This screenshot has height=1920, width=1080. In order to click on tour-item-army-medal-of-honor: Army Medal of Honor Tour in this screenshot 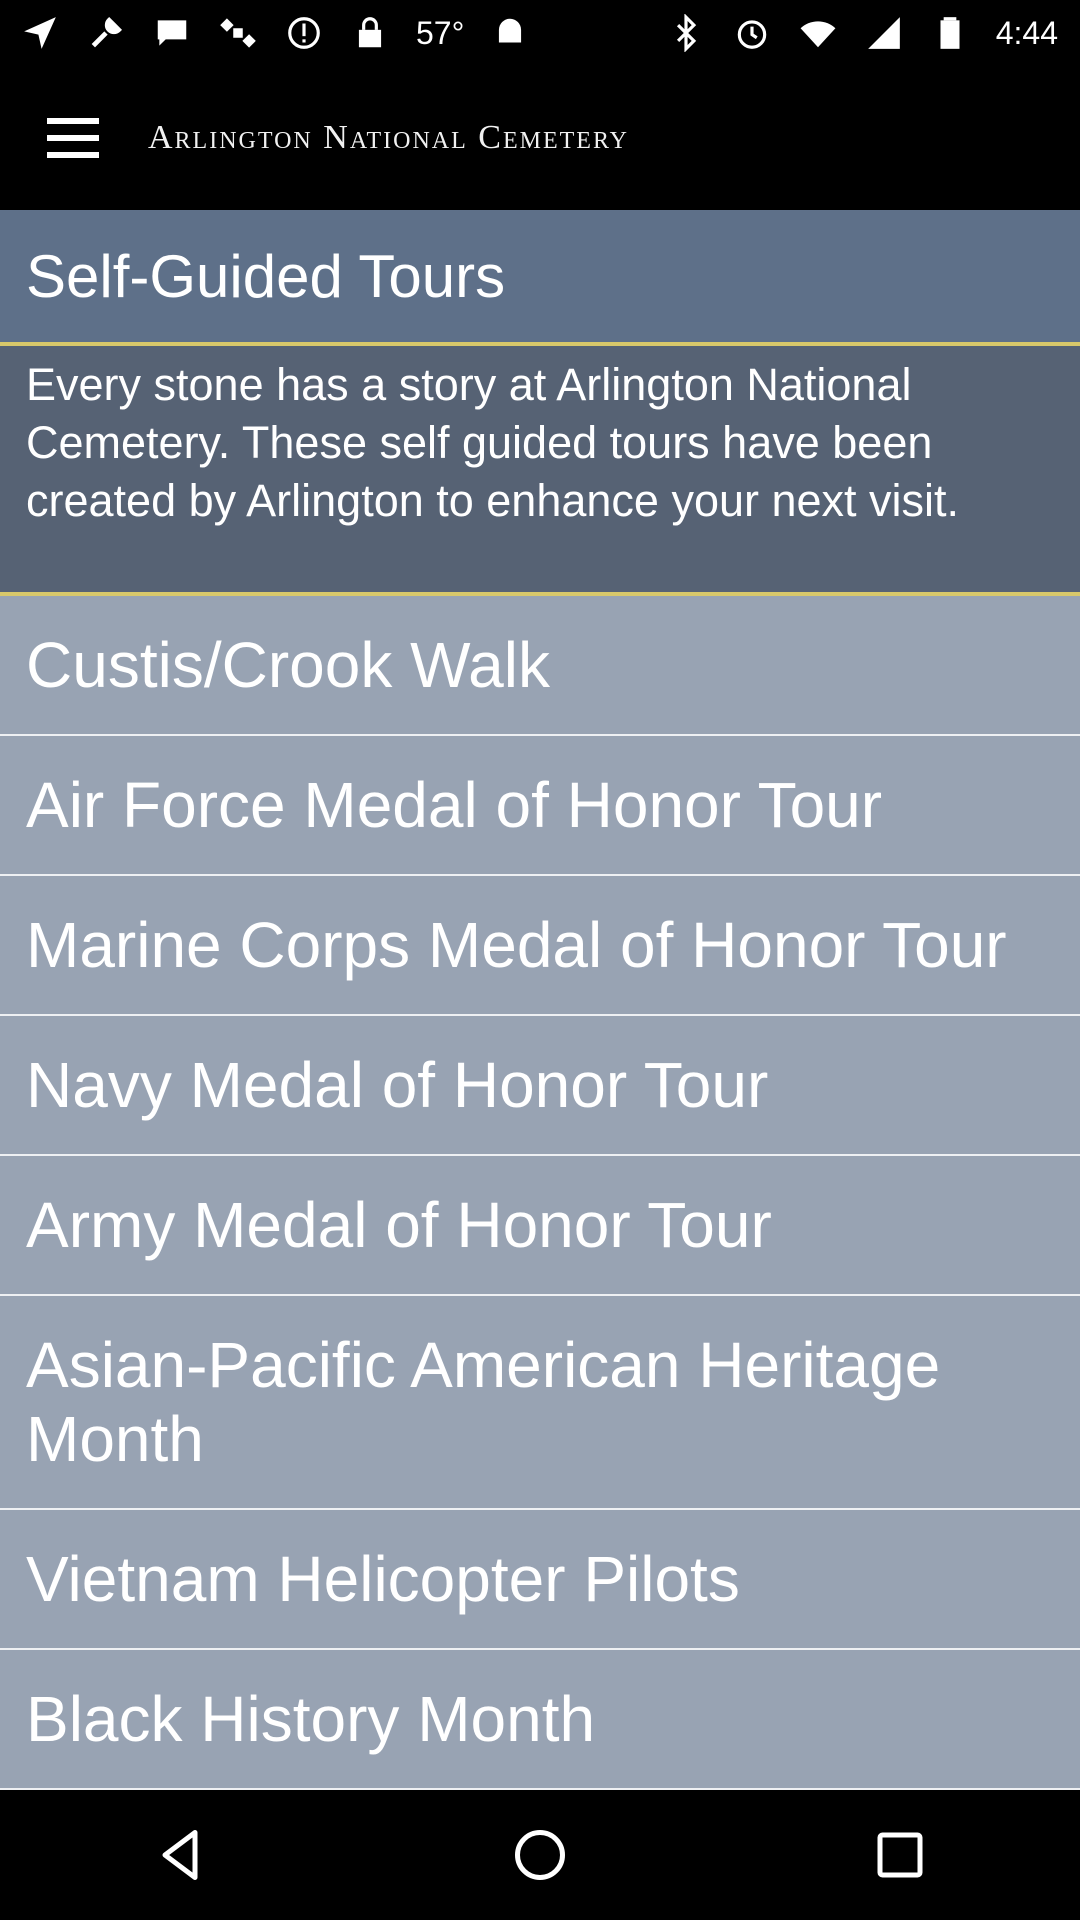, I will do `click(540, 1226)`.